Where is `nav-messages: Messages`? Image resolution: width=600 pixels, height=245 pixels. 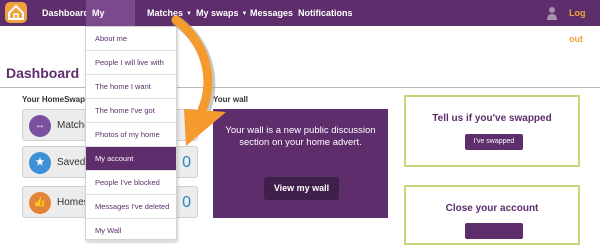 nav-messages: Messages is located at coordinates (271, 13).